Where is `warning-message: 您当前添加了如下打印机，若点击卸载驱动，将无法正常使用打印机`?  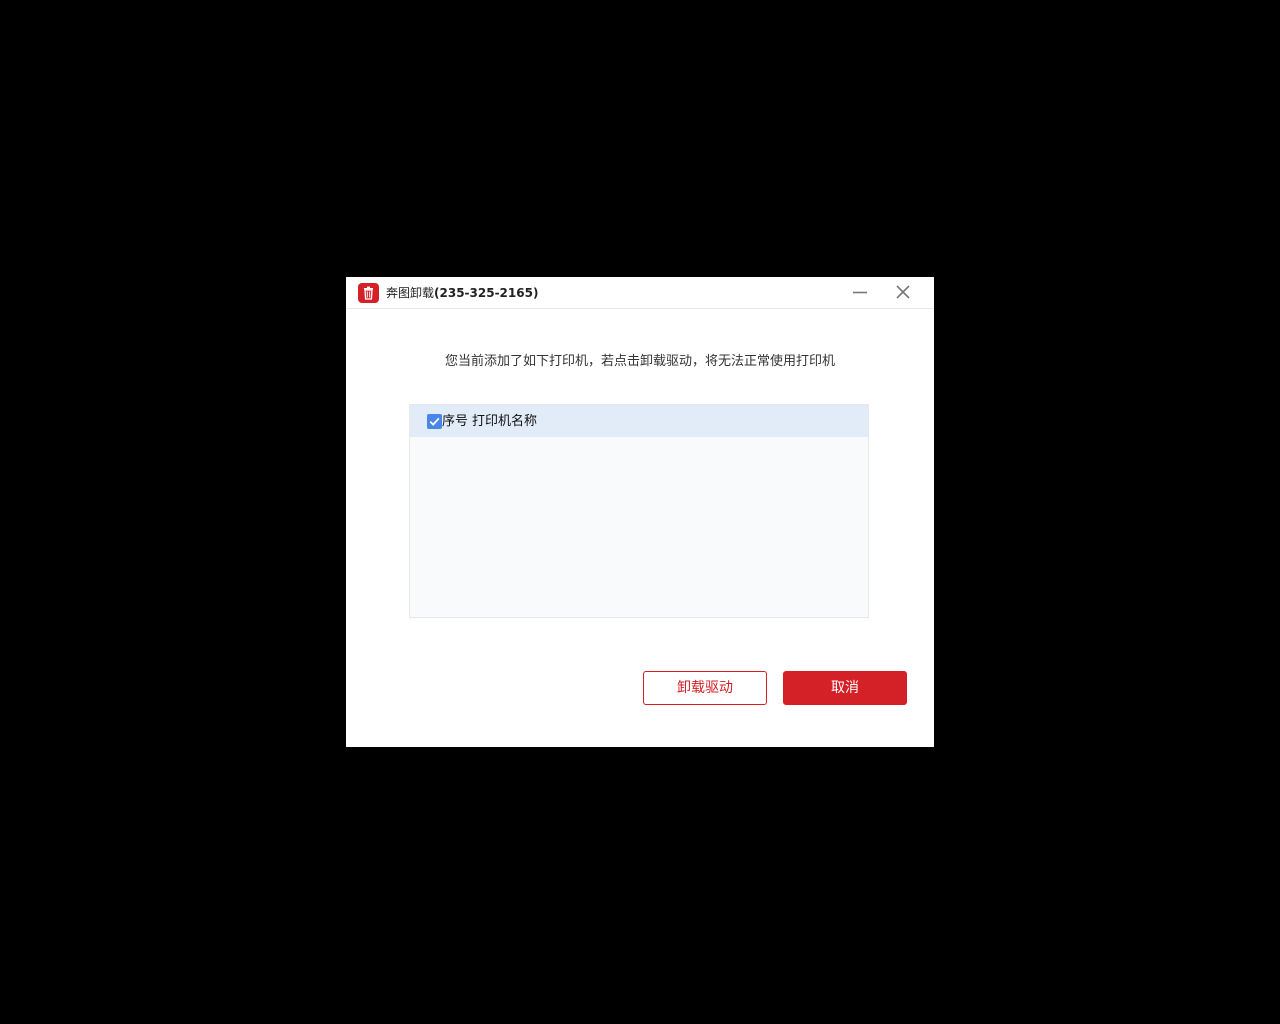 warning-message: 您当前添加了如下打印机，若点击卸载驱动，将无法正常使用打印机 is located at coordinates (639, 361).